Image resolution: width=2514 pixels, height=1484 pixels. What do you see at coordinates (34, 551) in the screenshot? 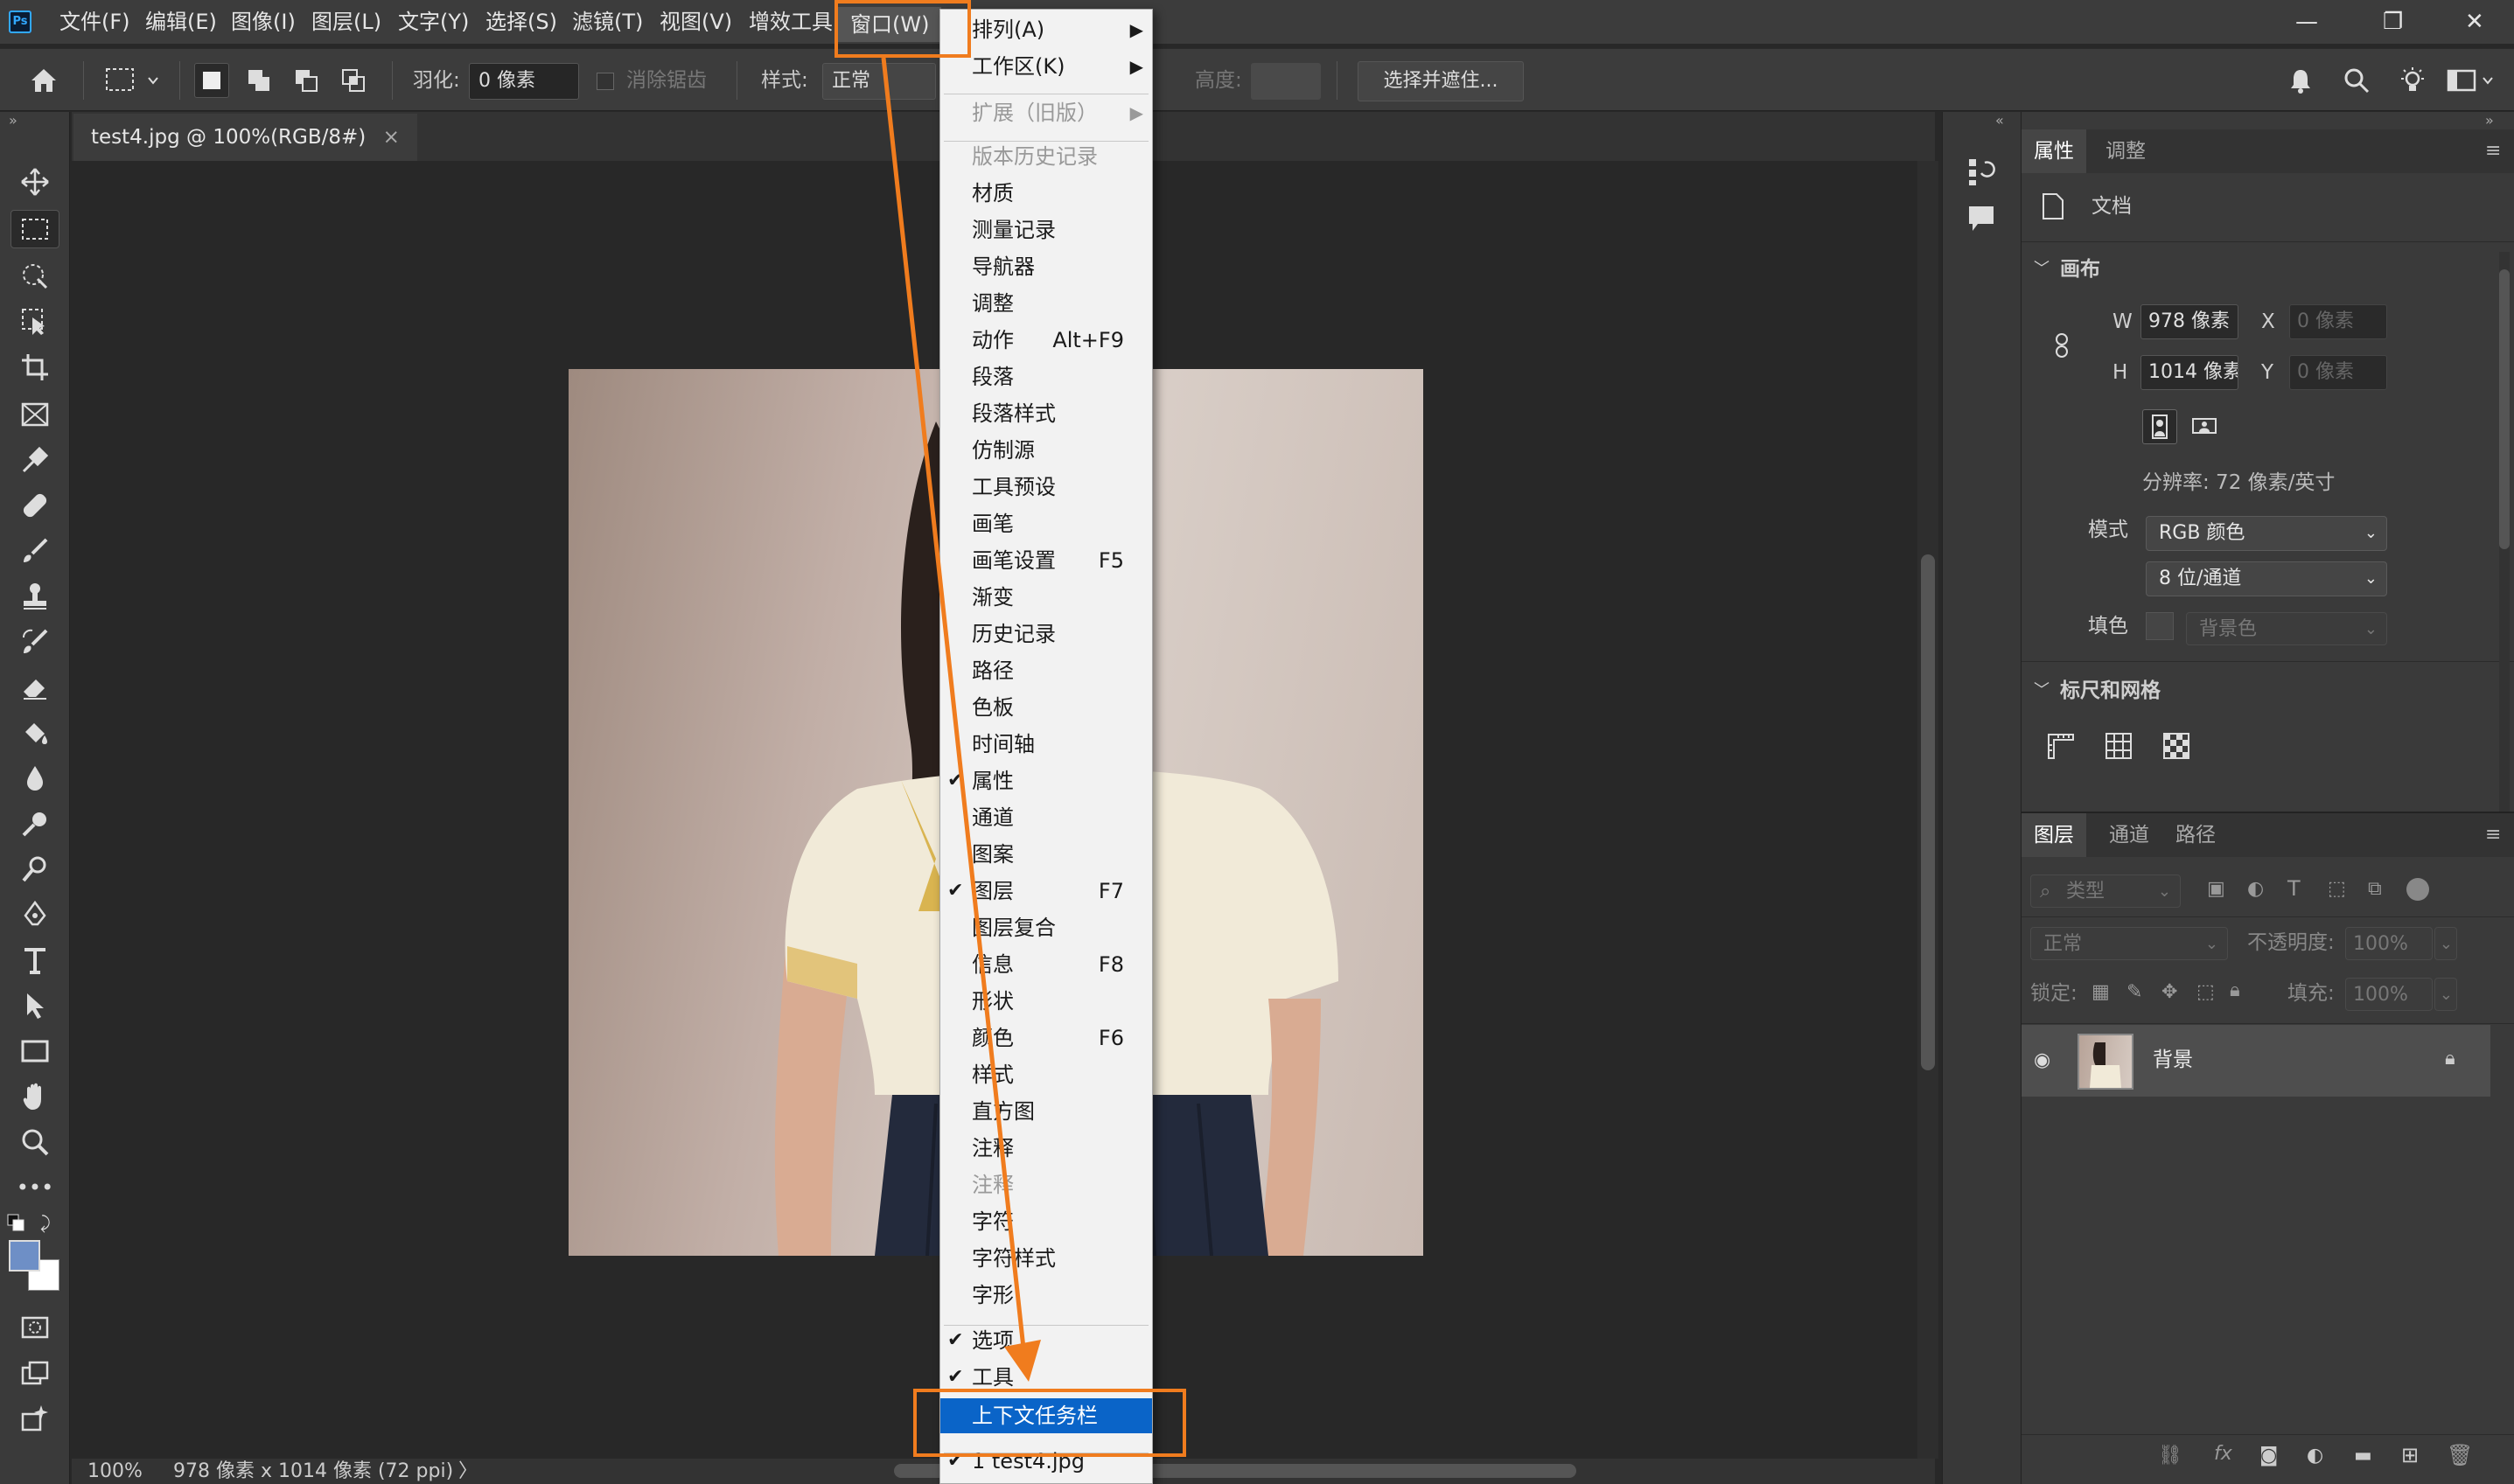
I see `brush-tool-icon` at bounding box center [34, 551].